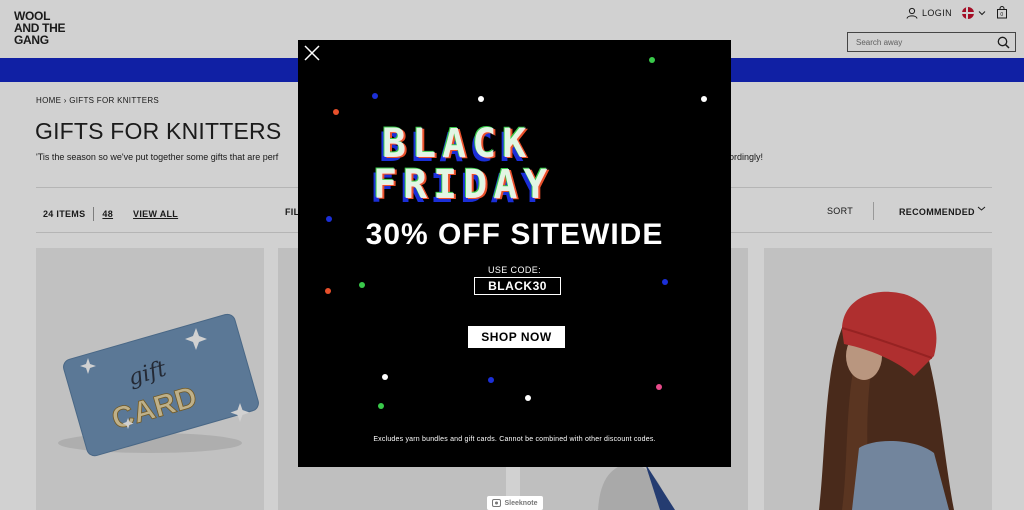 This screenshot has width=1024, height=510. Describe the element at coordinates (312, 53) in the screenshot. I see `close-icon` at that location.